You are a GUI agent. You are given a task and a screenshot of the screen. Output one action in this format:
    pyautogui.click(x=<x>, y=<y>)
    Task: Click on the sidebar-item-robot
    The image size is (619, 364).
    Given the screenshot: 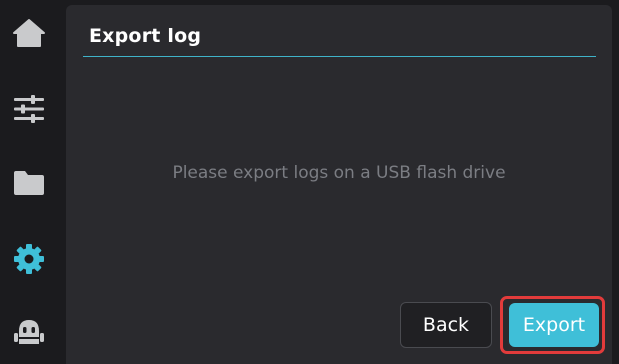 What is the action you would take?
    pyautogui.click(x=29, y=332)
    